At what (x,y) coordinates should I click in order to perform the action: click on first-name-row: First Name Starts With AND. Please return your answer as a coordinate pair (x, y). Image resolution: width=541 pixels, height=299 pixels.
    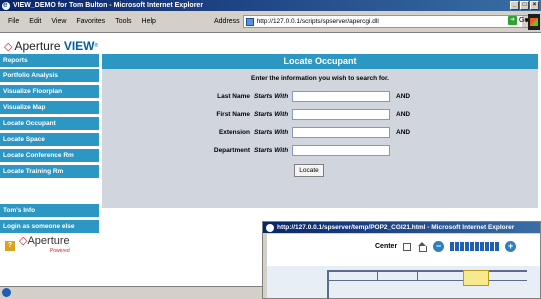
    Looking at the image, I should click on (301, 114).